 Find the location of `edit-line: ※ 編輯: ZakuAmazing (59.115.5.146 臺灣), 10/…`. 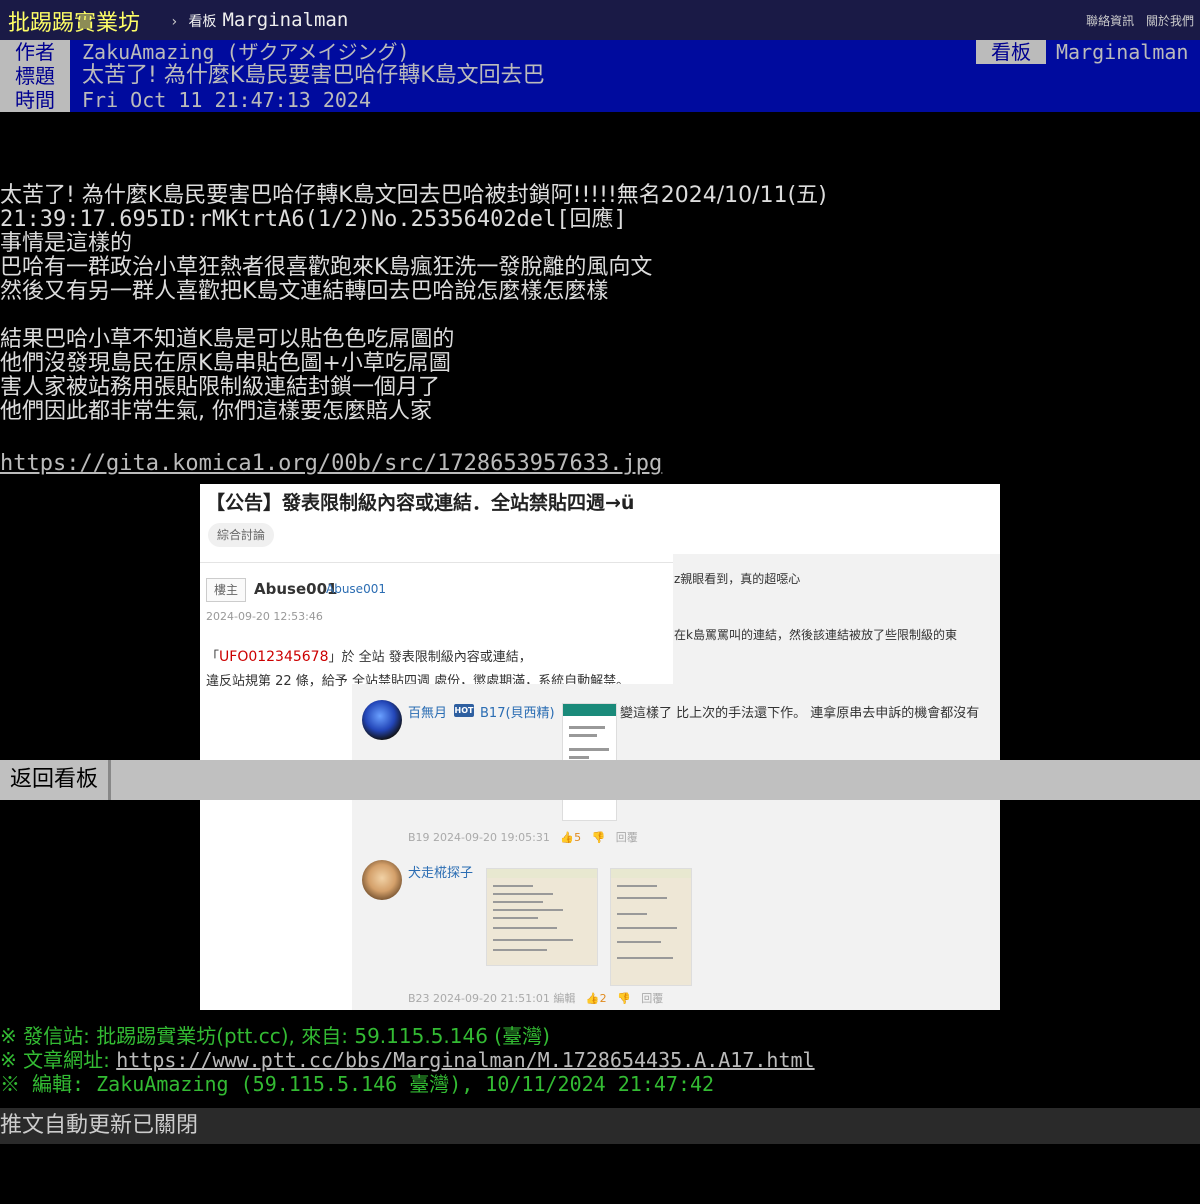

edit-line: ※ 編輯: ZakuAmazing (59.115.5.146 臺灣), 10/… is located at coordinates (357, 1084).